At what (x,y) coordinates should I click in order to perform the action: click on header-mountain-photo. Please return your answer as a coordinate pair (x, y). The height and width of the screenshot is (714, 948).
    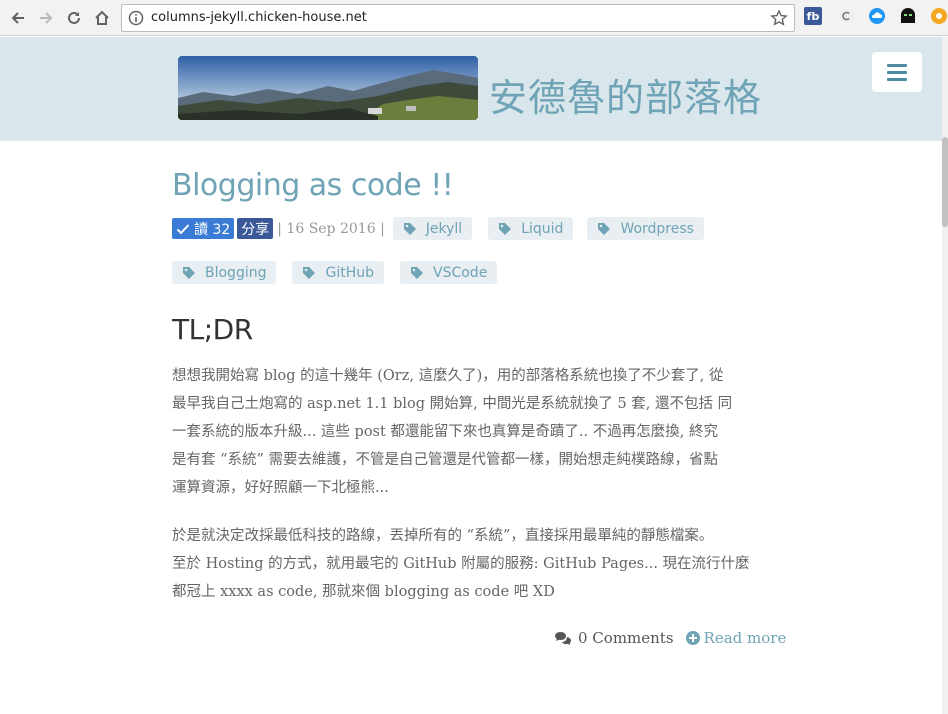
    Looking at the image, I should click on (328, 88).